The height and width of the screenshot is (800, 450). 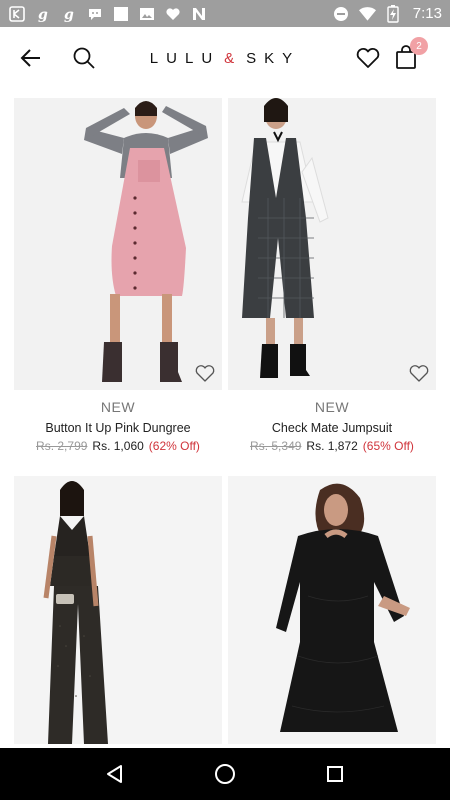 What do you see at coordinates (276, 446) in the screenshot?
I see `original-price: Rs. 5,349` at bounding box center [276, 446].